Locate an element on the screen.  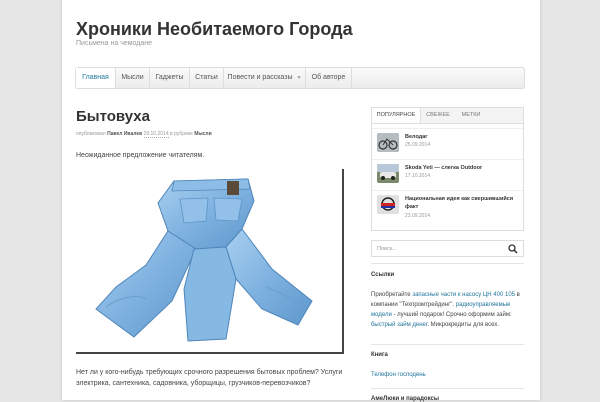
meta-category-prefix: в рубрике is located at coordinates (181, 134).